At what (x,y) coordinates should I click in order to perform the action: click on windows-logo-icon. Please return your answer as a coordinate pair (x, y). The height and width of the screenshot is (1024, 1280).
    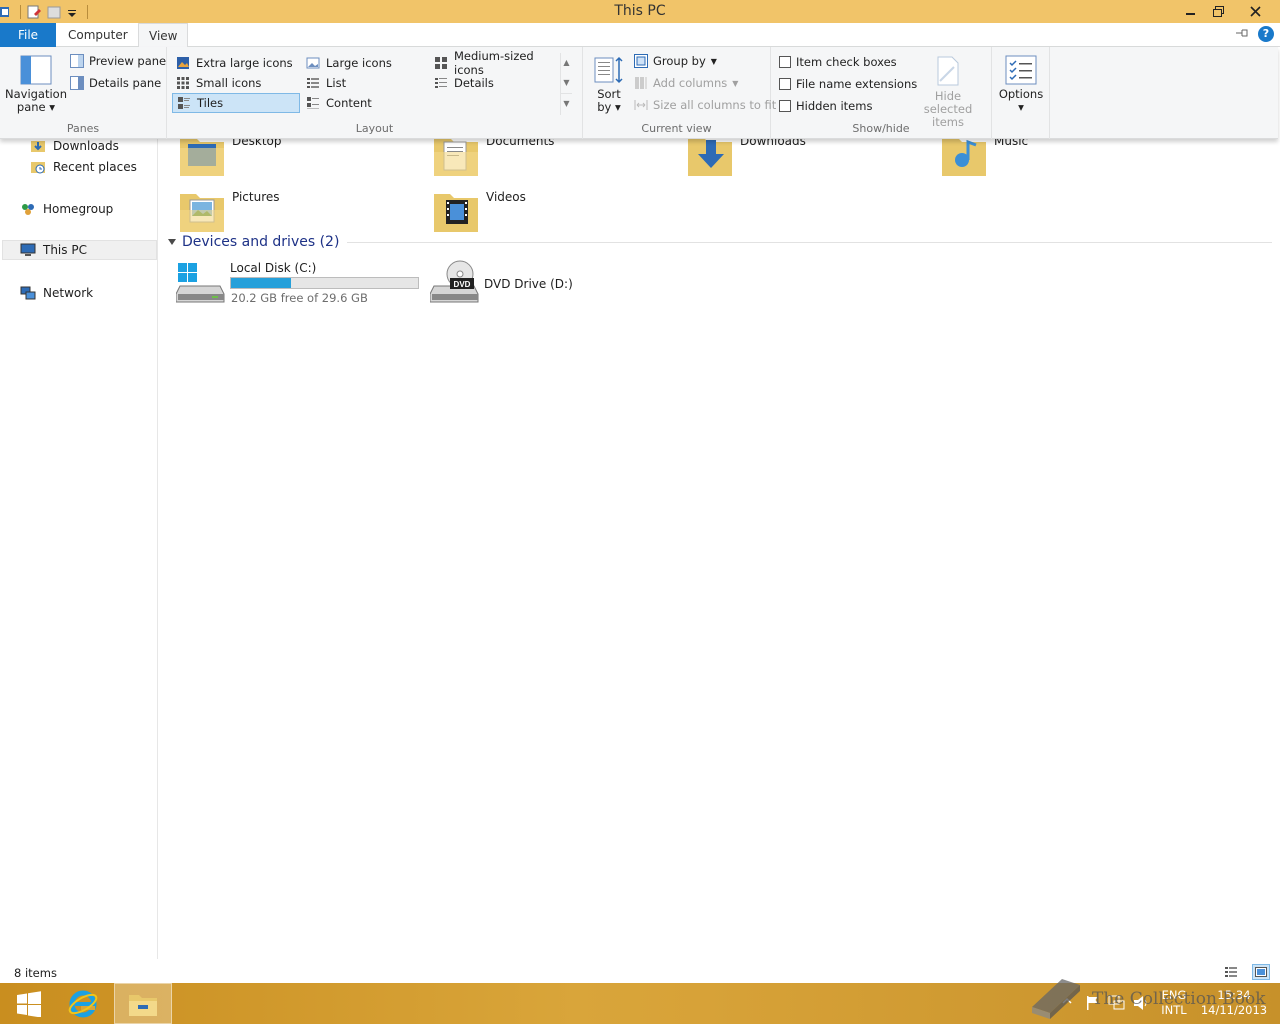
    Looking at the image, I should click on (29, 1003).